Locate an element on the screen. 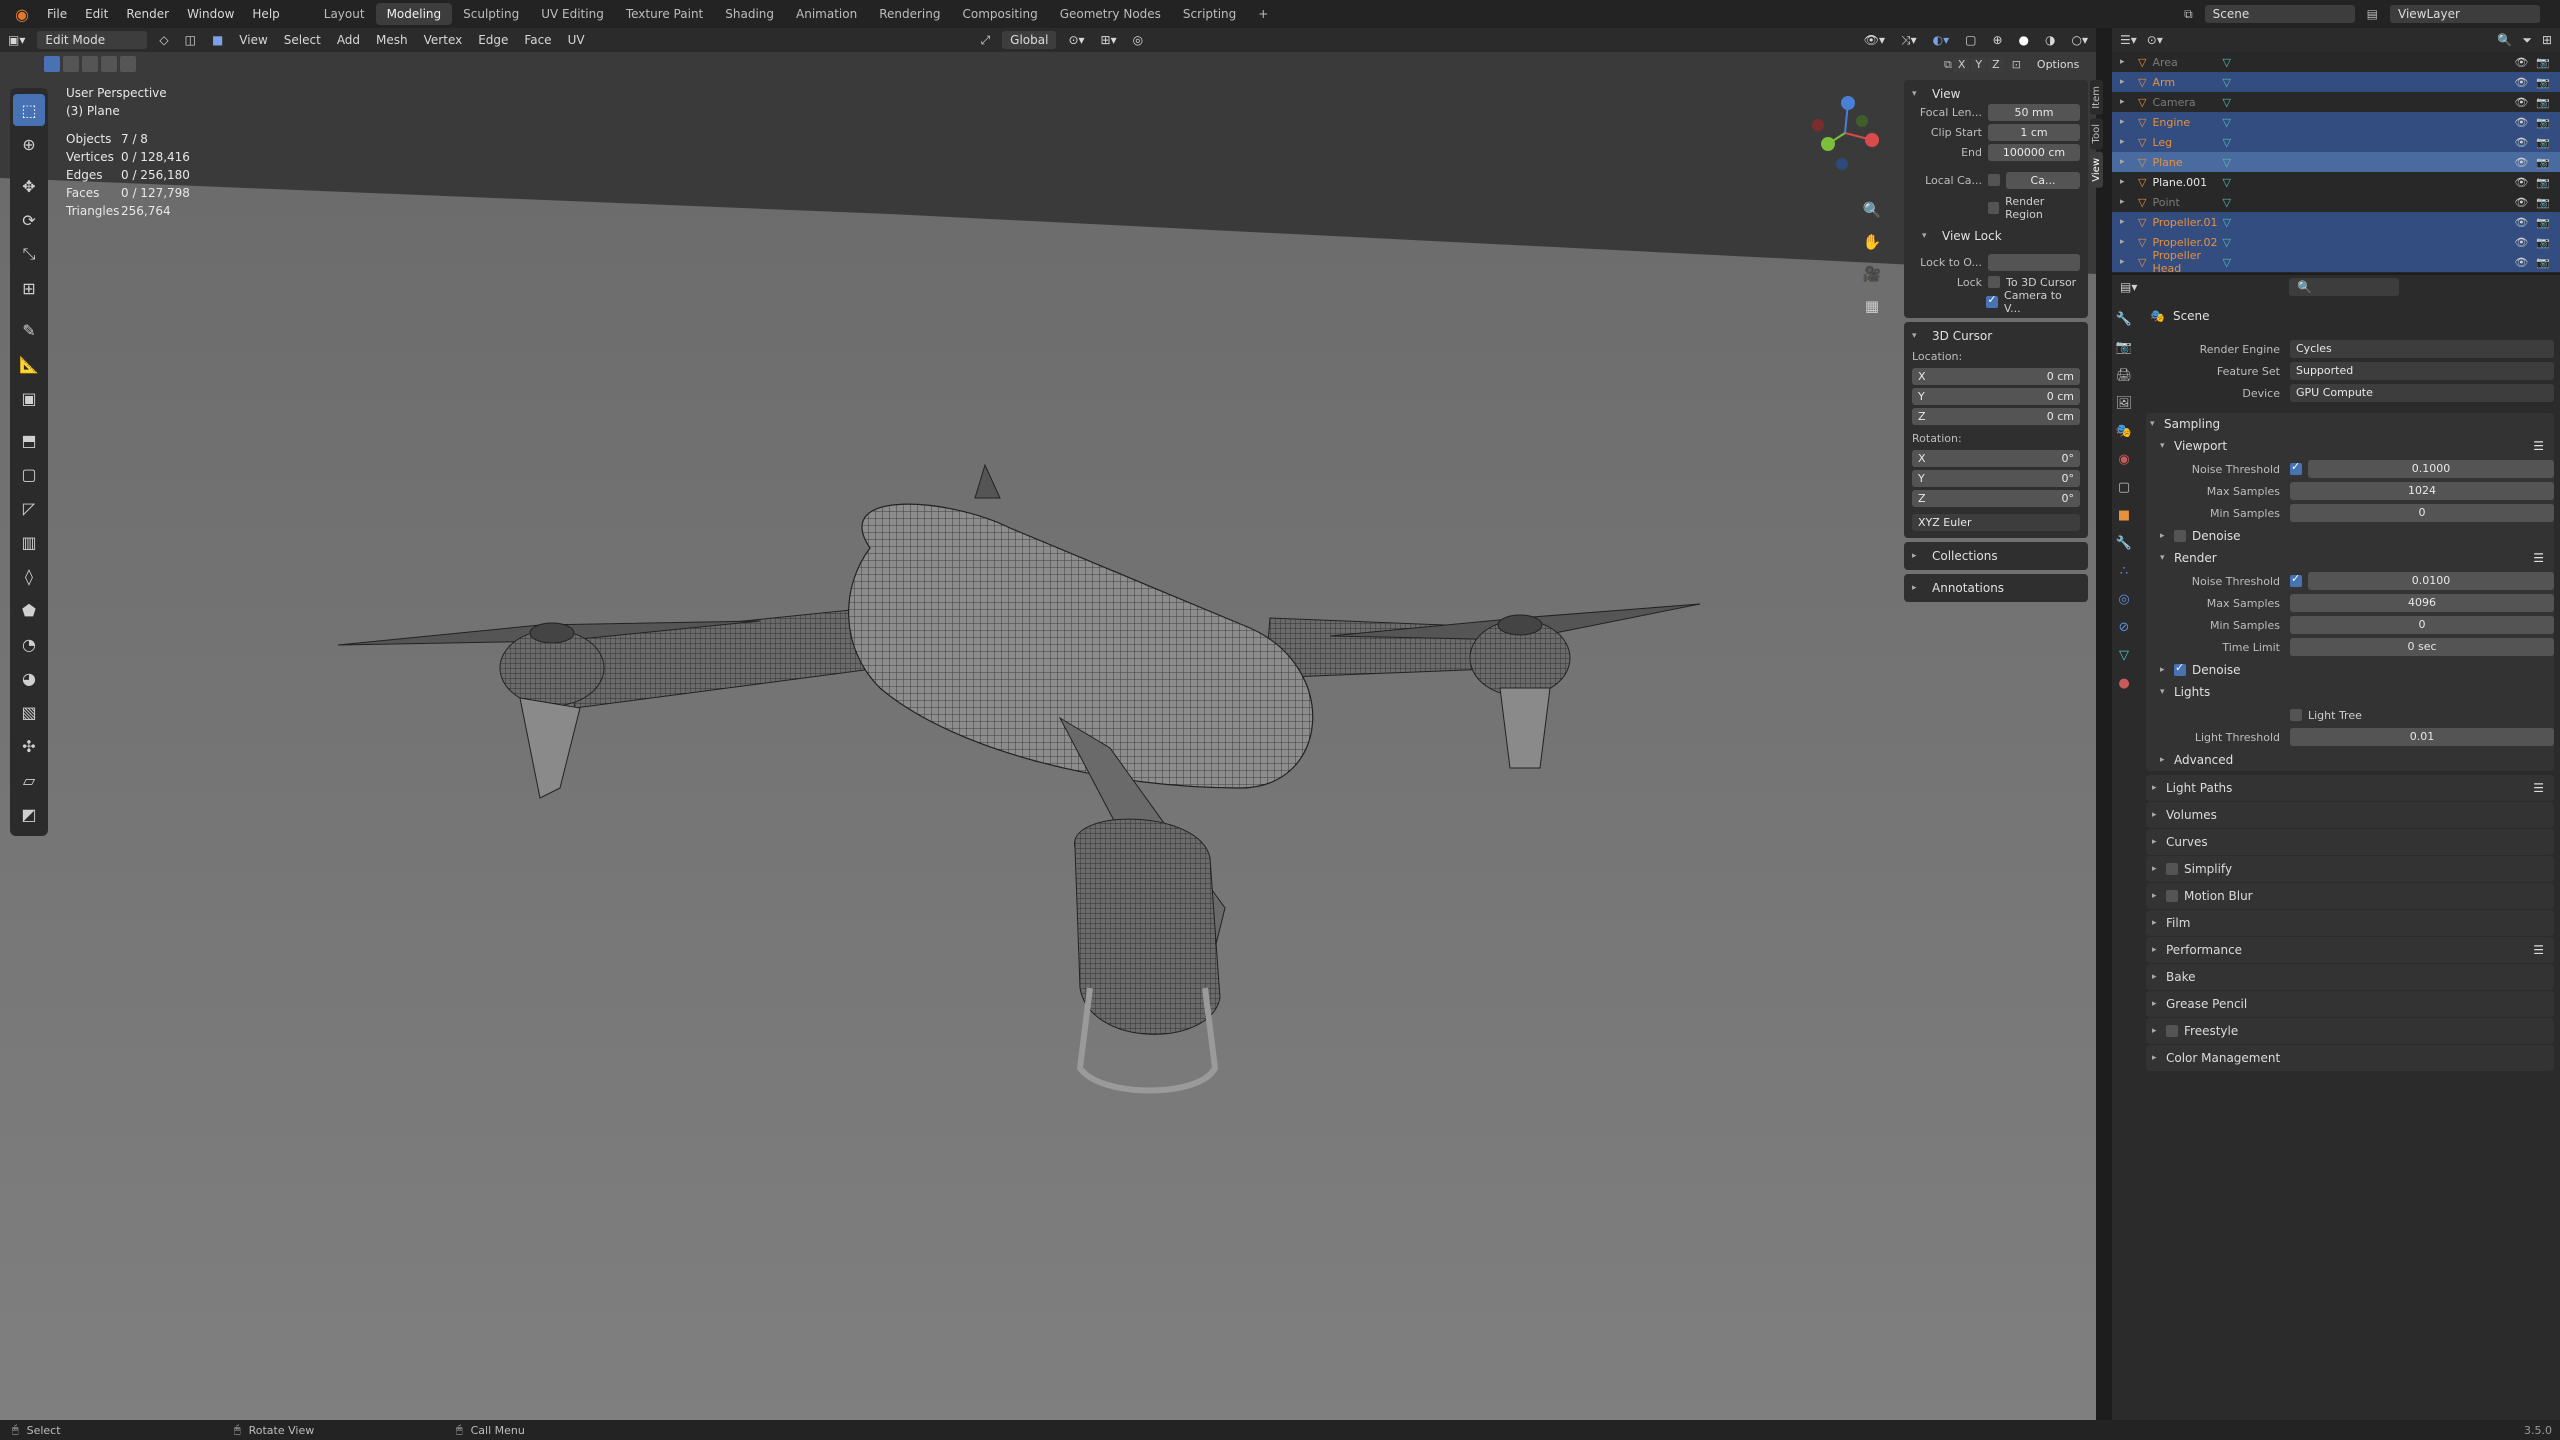 The image size is (2560, 1440). annotations-panel: ▸ Annotations is located at coordinates (1996, 588).